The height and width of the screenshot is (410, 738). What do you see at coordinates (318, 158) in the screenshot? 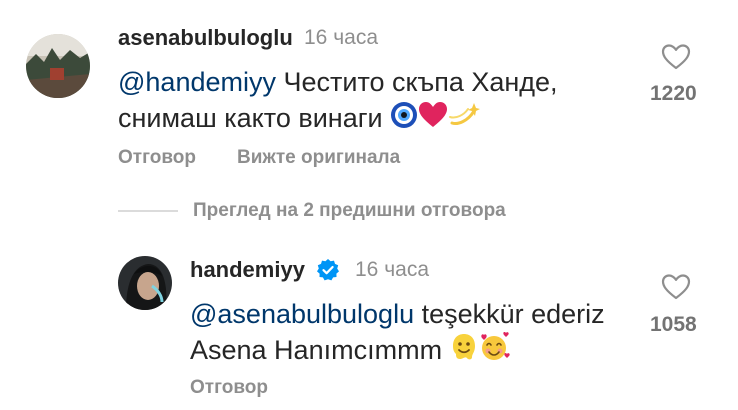
I see `see-original-button: Вижте оригинала` at bounding box center [318, 158].